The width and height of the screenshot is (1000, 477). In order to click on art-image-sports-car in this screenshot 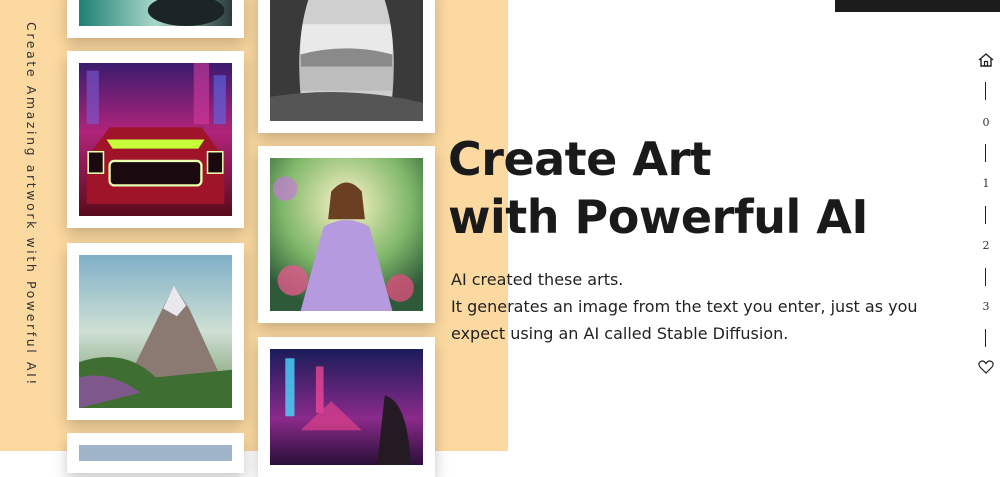, I will do `click(155, 139)`.